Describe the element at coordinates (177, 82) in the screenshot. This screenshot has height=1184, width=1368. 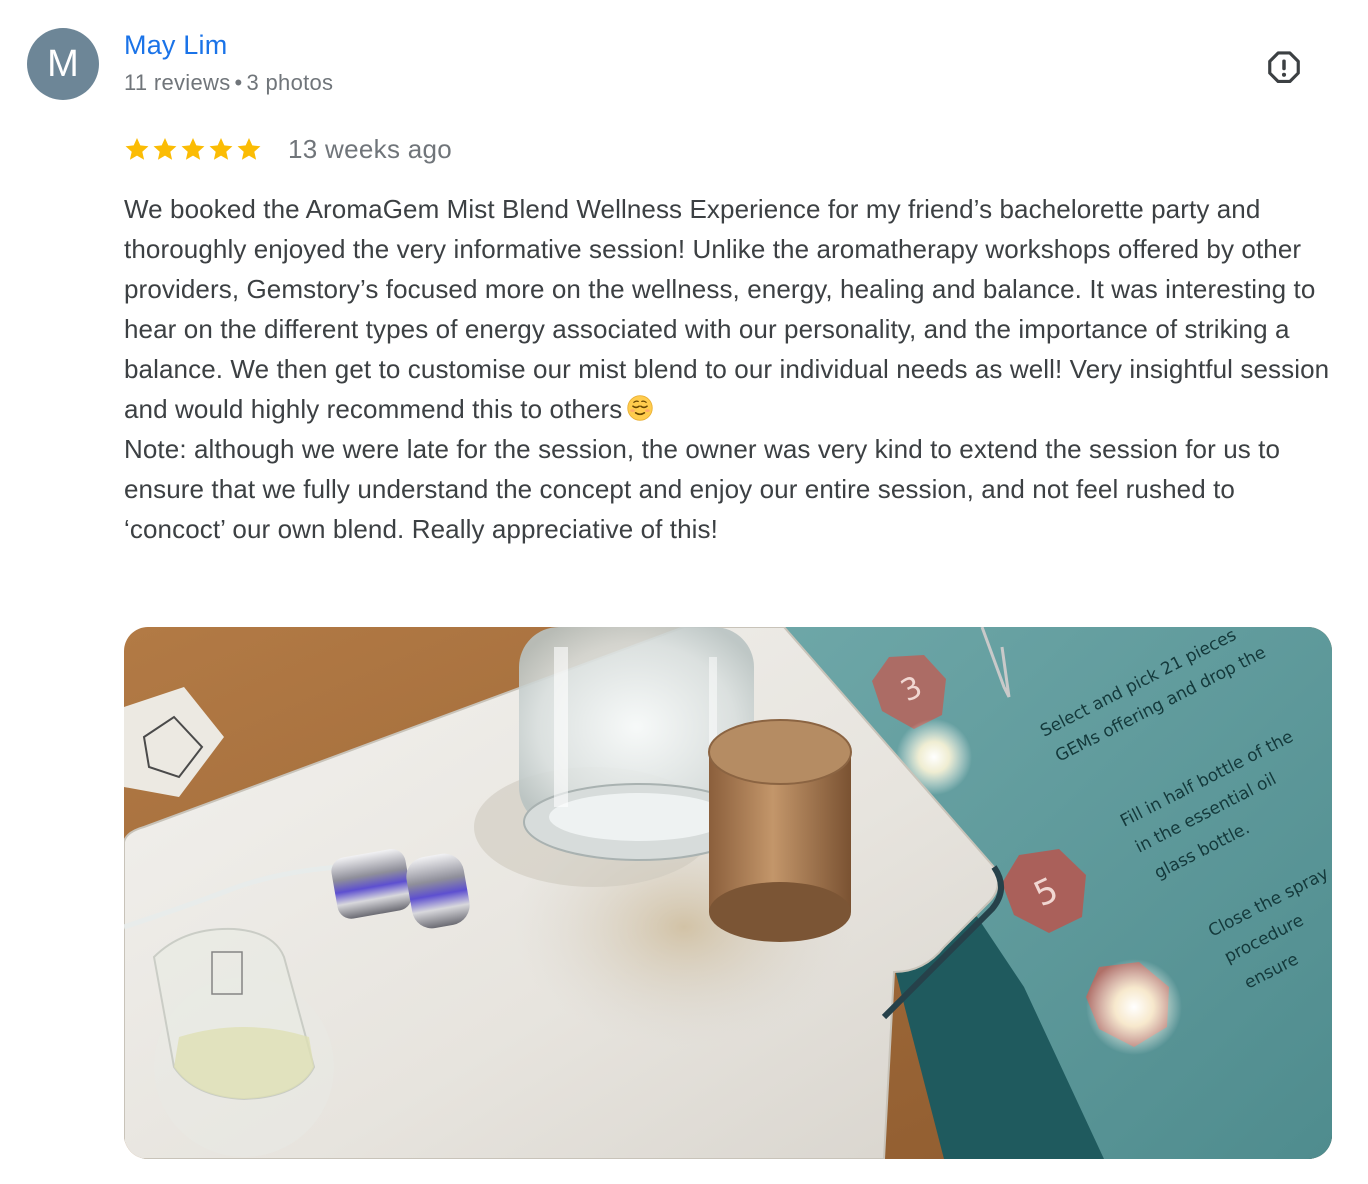
I see `author-review-count: 11 reviews` at that location.